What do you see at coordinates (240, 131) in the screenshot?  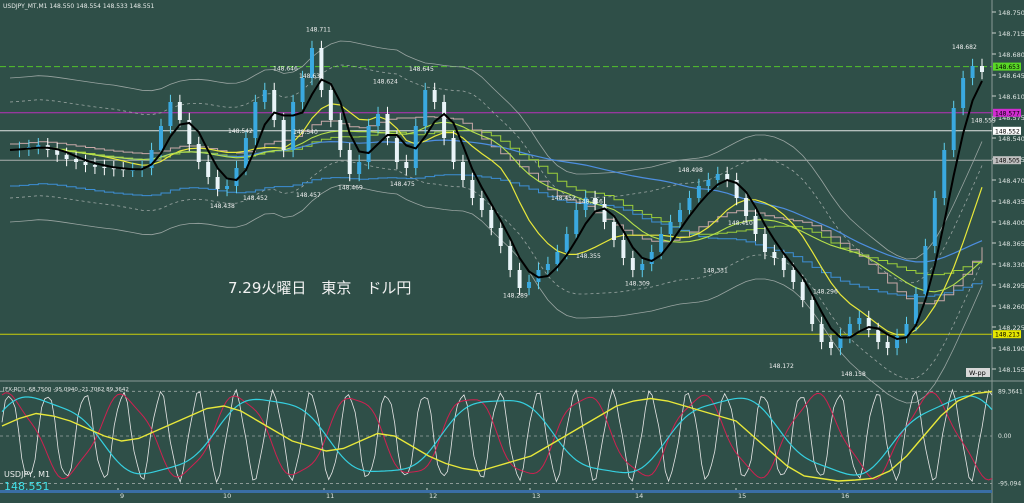 I see `price-annotation: 148.542` at bounding box center [240, 131].